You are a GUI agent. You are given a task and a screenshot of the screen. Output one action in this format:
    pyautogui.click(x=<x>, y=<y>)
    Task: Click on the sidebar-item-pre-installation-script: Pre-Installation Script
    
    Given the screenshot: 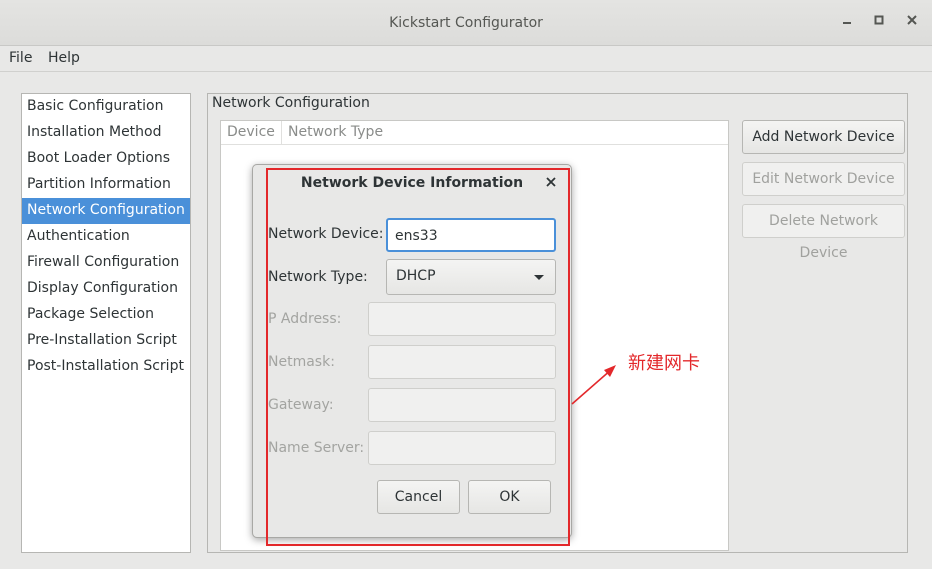 What is the action you would take?
    pyautogui.click(x=106, y=341)
    